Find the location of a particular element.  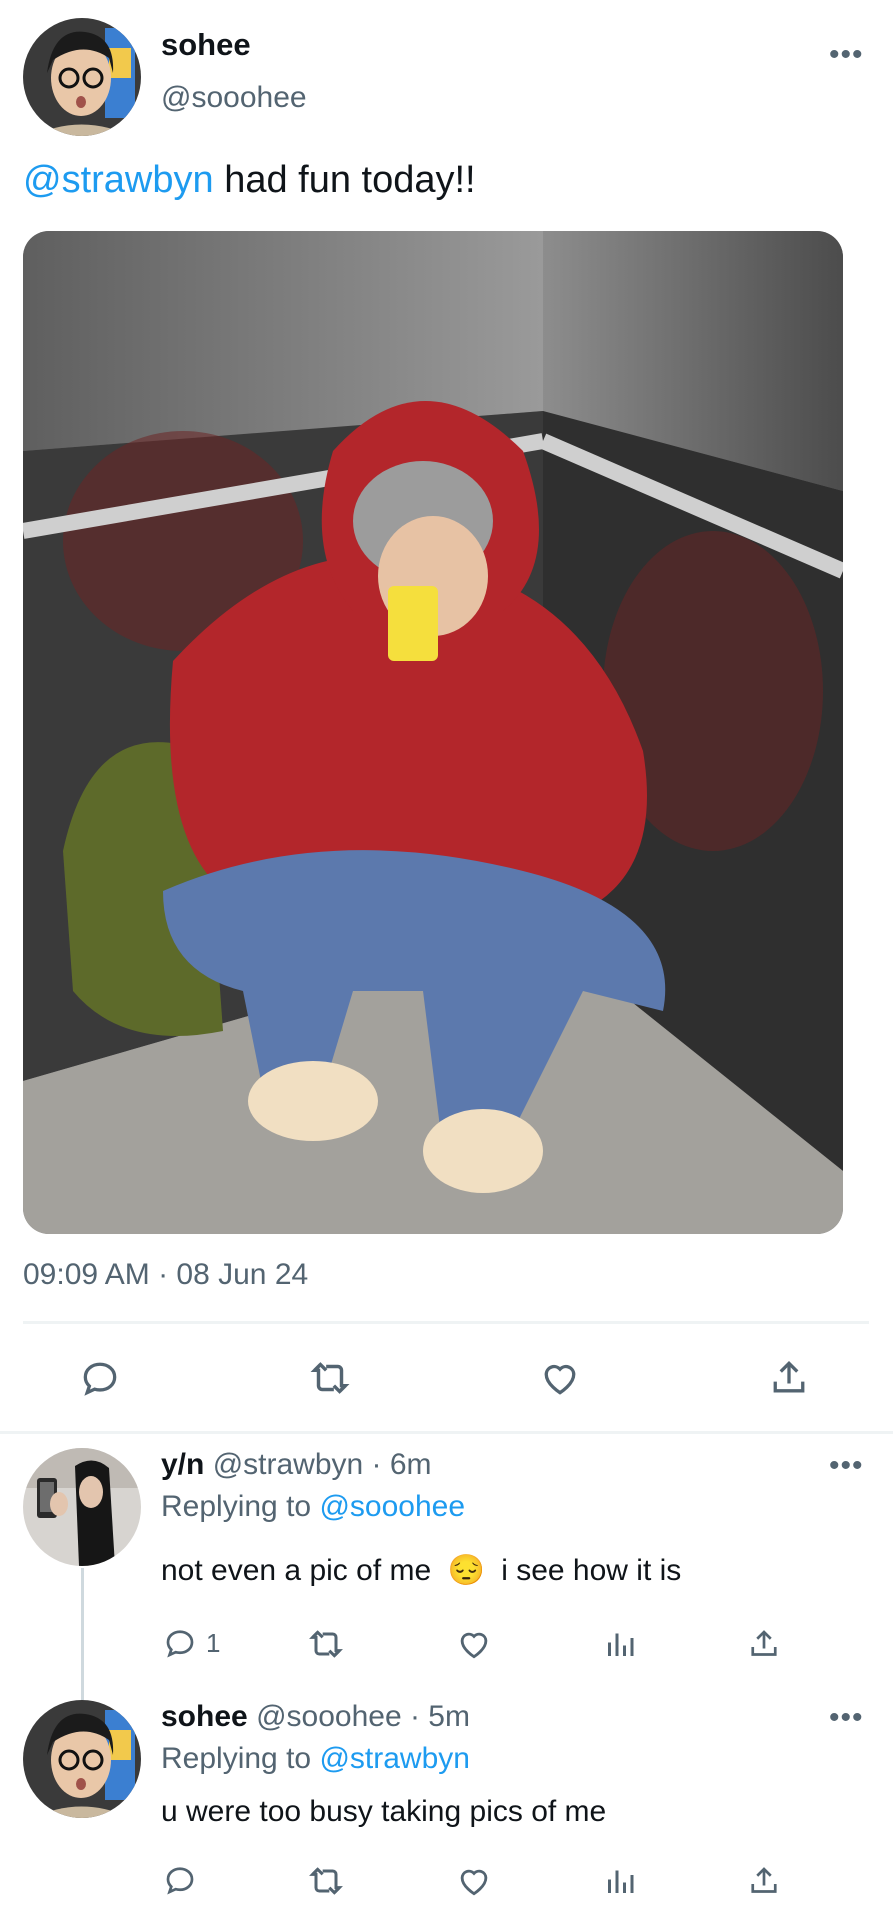

mention-link: @strawbyn is located at coordinates (118, 180).